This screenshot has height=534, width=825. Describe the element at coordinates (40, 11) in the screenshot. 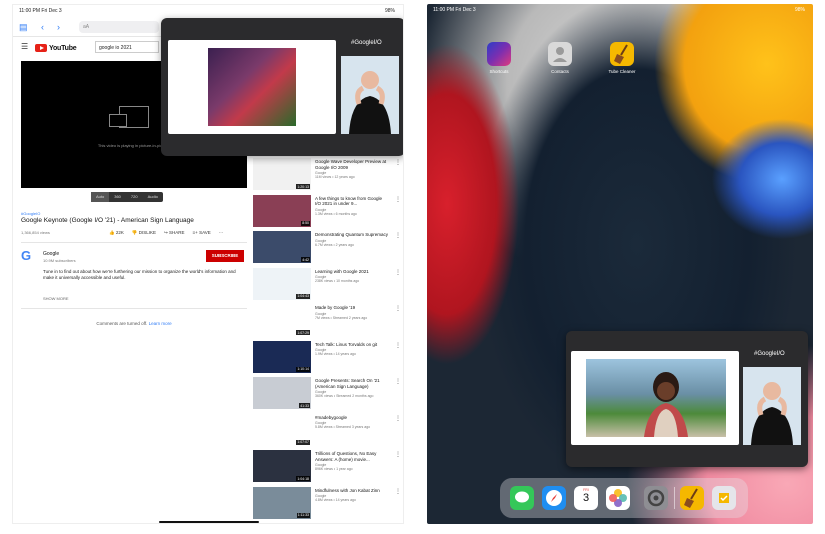

I see `status-time: 11:00 PM Fri Dec 3` at that location.